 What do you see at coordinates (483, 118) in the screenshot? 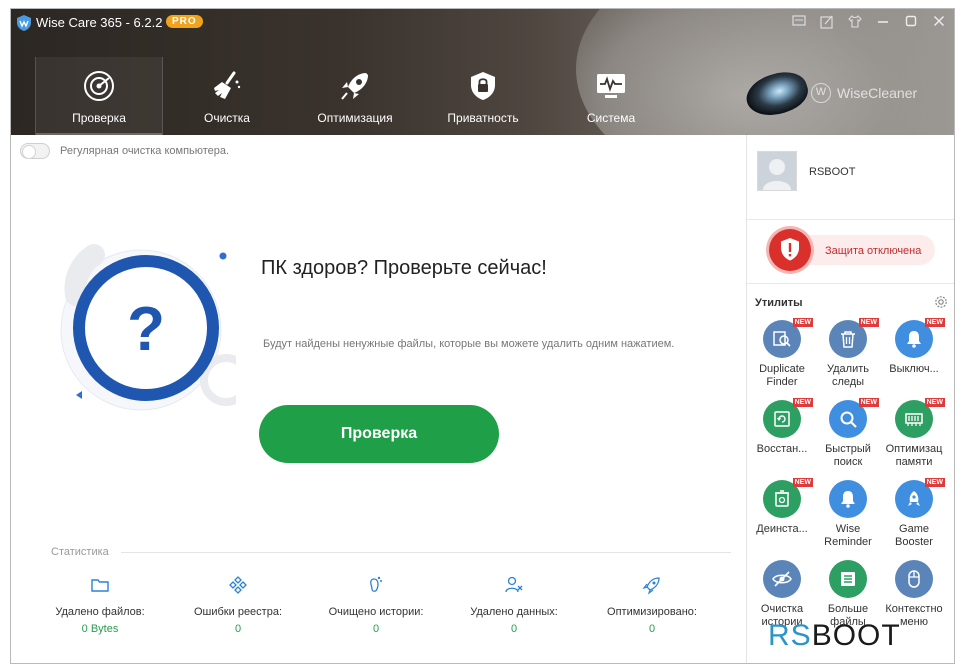
I see `nav-label: Приватность` at bounding box center [483, 118].